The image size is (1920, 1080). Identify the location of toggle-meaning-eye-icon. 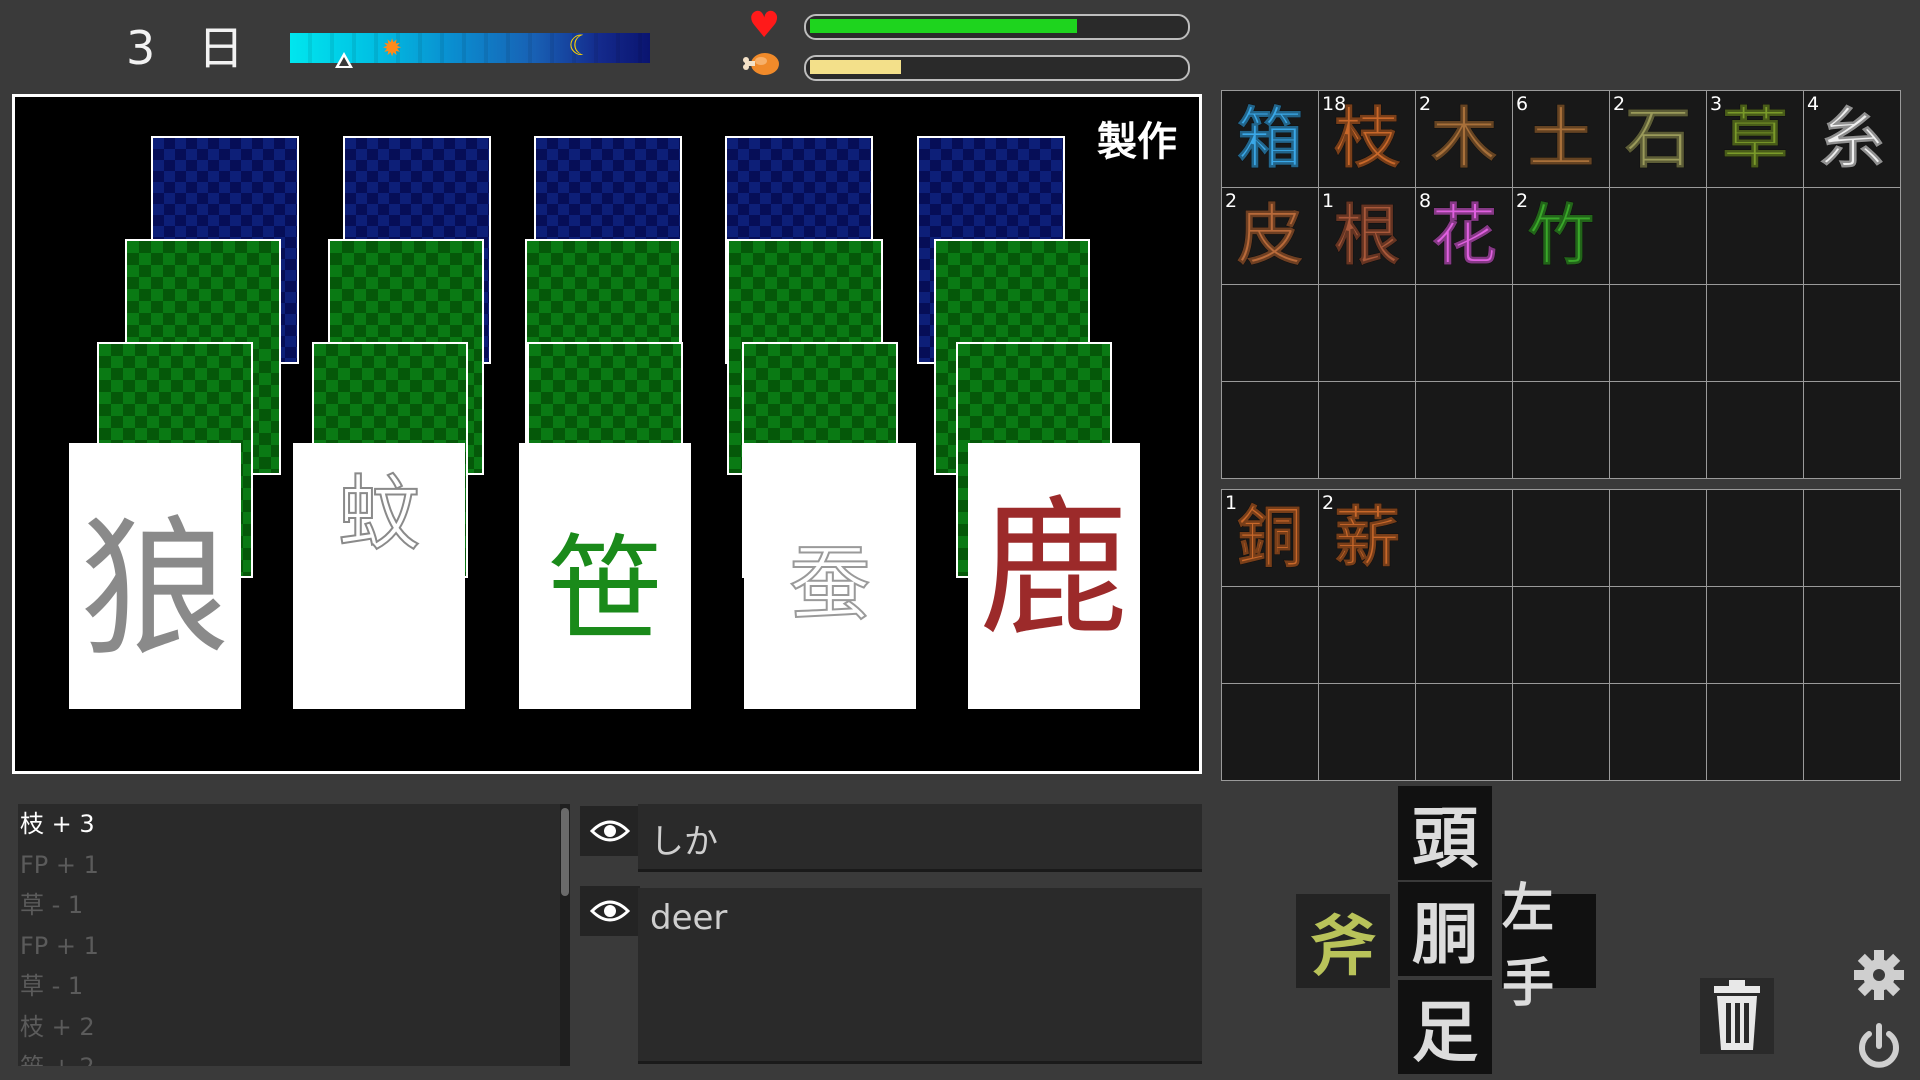
(610, 911).